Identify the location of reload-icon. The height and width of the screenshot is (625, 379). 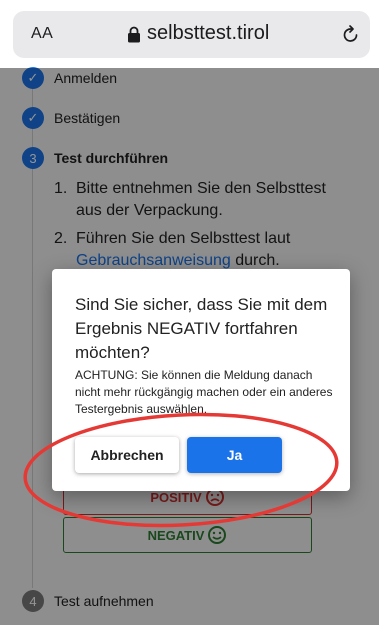
(351, 34).